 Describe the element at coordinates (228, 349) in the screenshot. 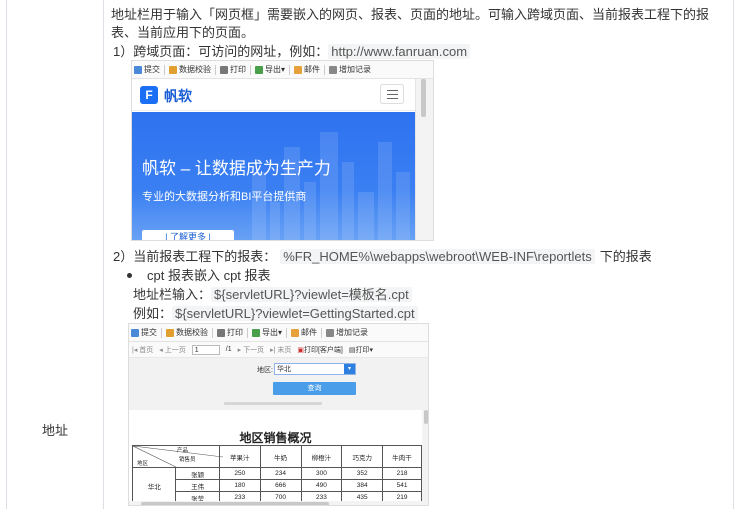

I see `page-total: /1` at that location.